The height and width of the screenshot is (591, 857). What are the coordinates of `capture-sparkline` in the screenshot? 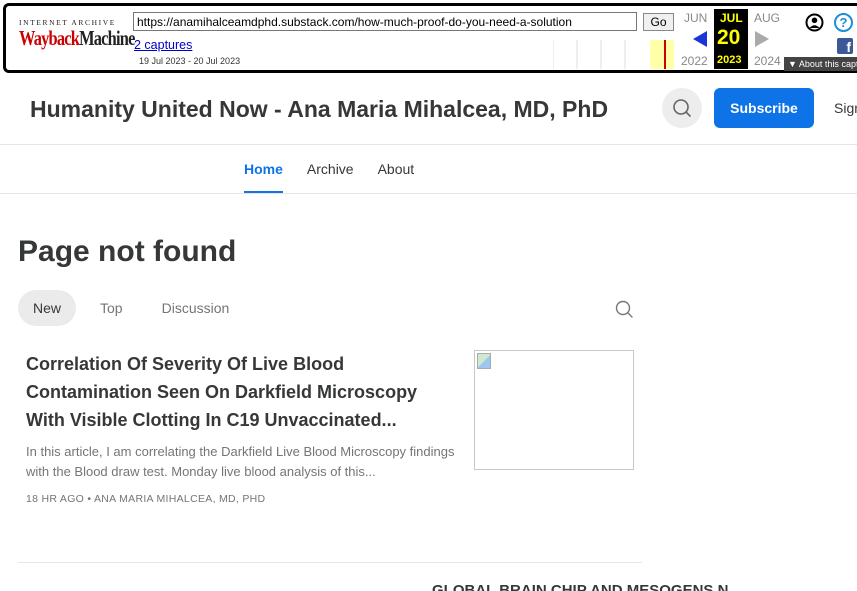 It's located at (615, 54).